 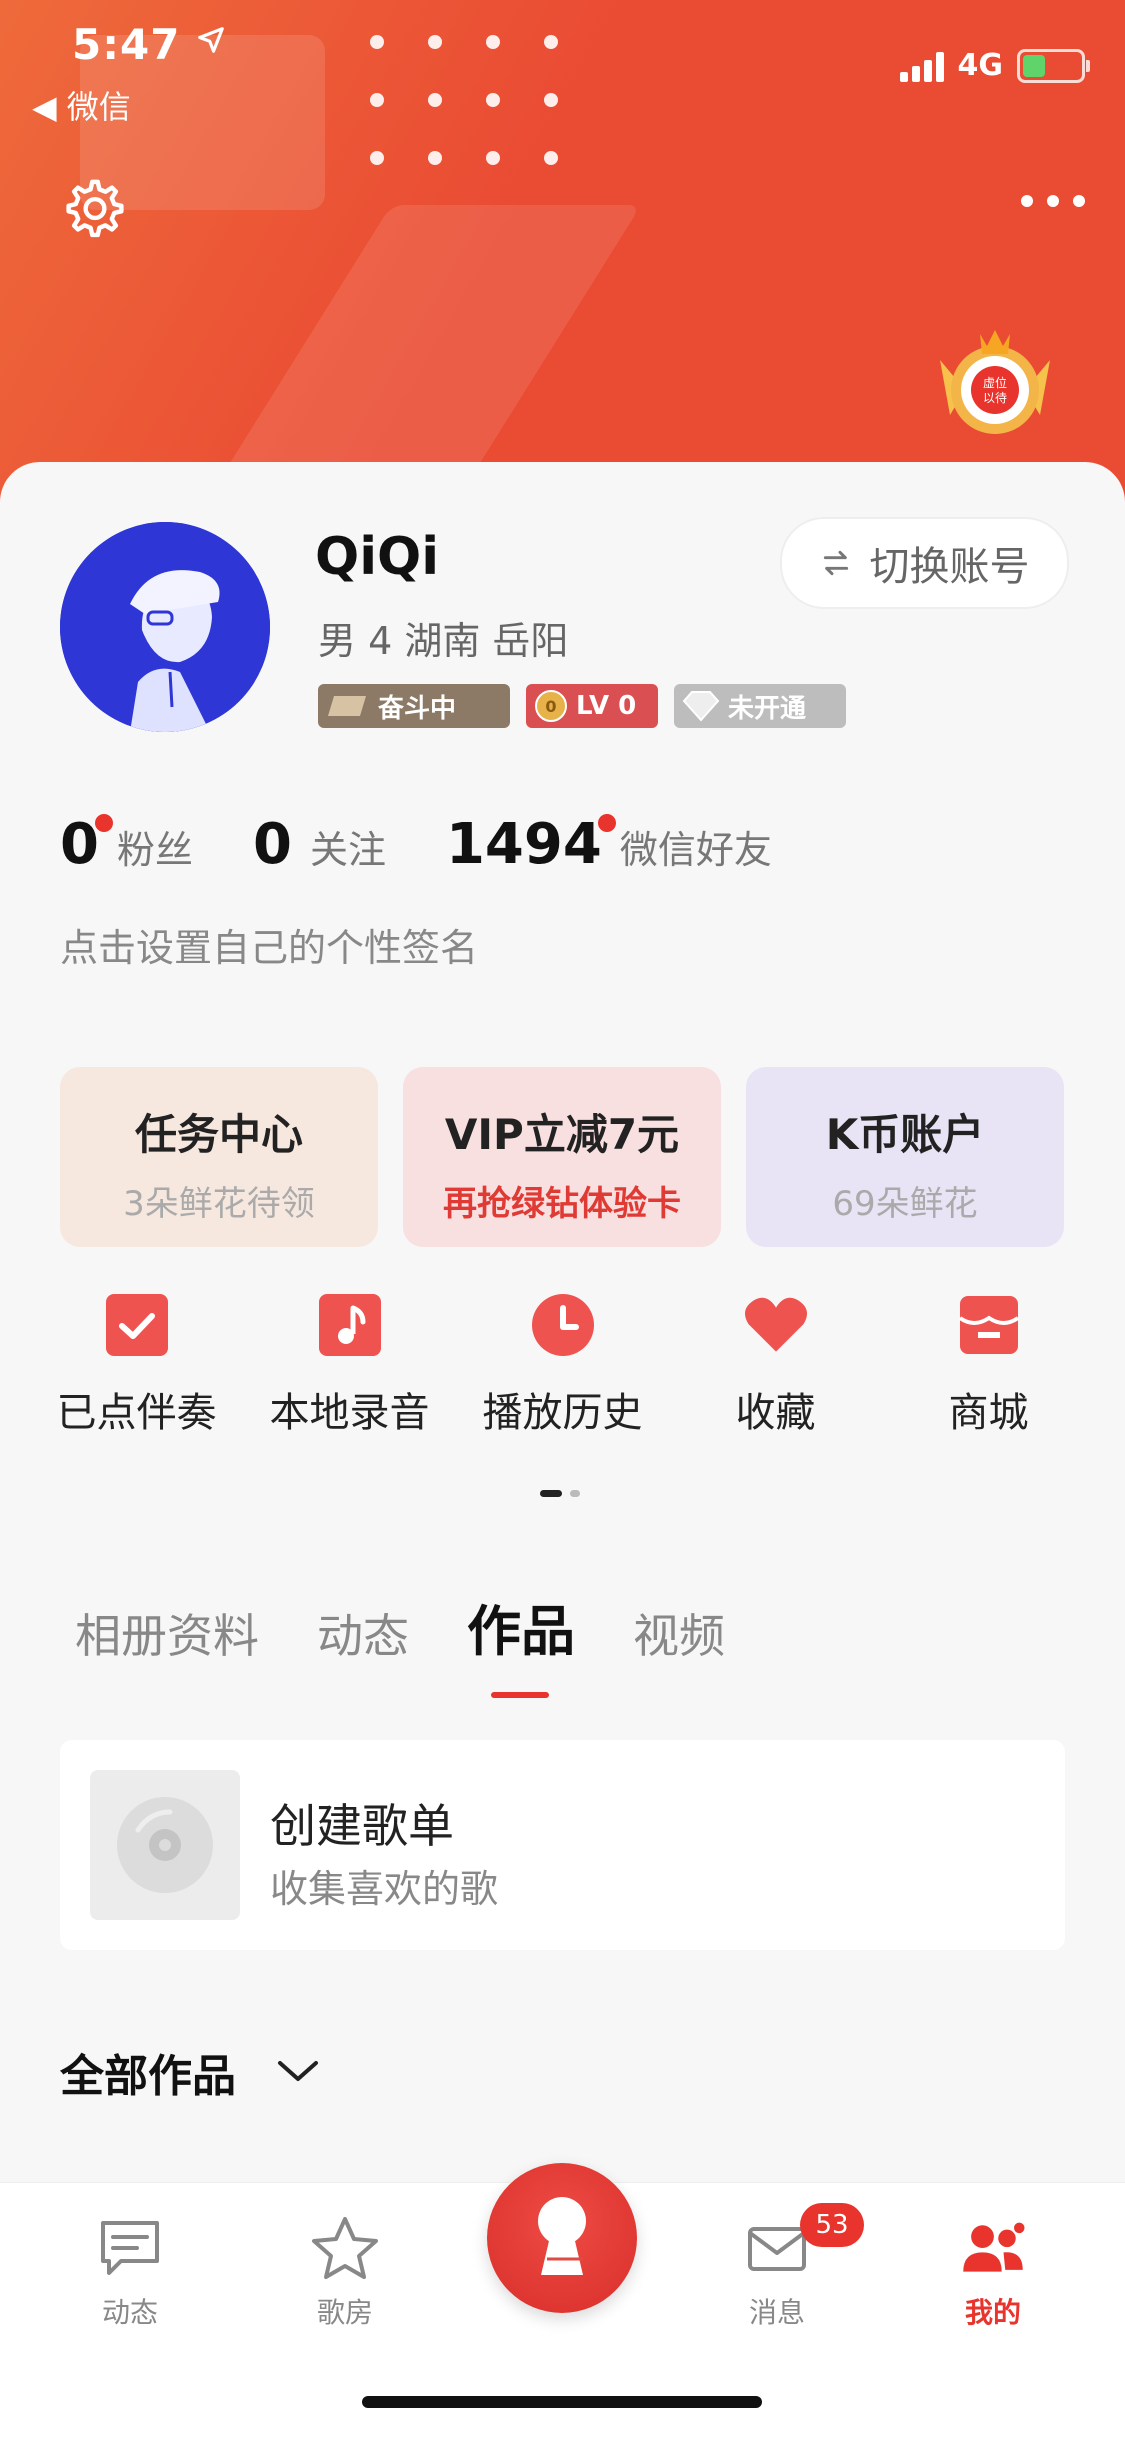 What do you see at coordinates (345, 2248) in the screenshot?
I see `star-icon` at bounding box center [345, 2248].